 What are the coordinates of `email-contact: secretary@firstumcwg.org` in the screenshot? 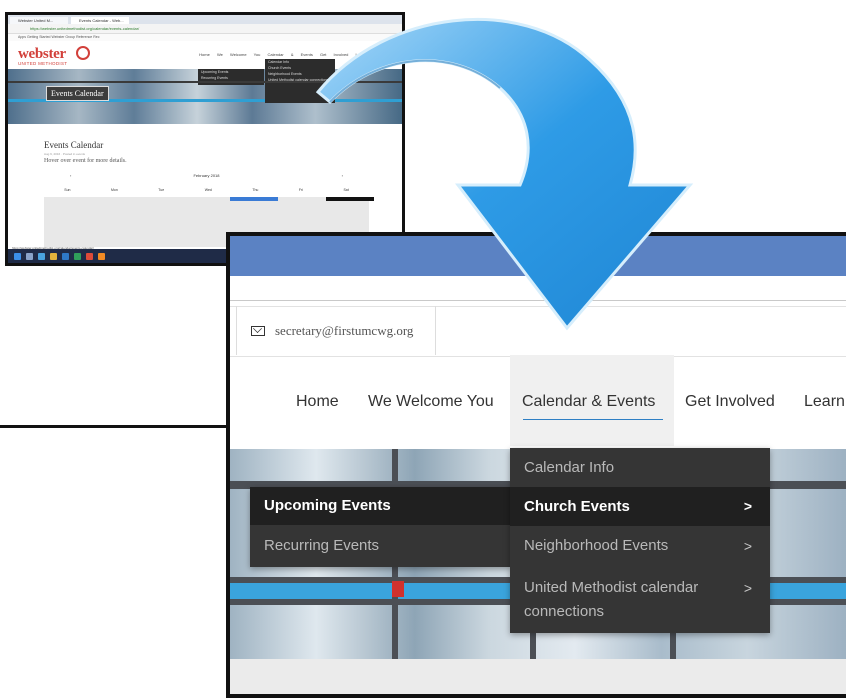 It's located at (336, 330).